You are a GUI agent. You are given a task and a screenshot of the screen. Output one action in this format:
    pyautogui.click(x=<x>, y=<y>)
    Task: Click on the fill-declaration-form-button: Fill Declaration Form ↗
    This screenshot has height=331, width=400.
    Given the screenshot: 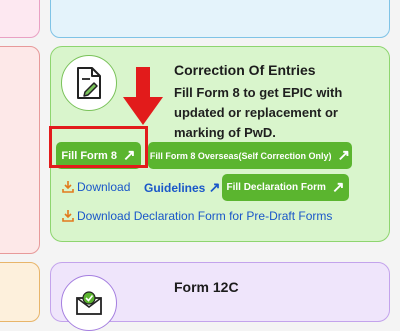 What is the action you would take?
    pyautogui.click(x=285, y=187)
    